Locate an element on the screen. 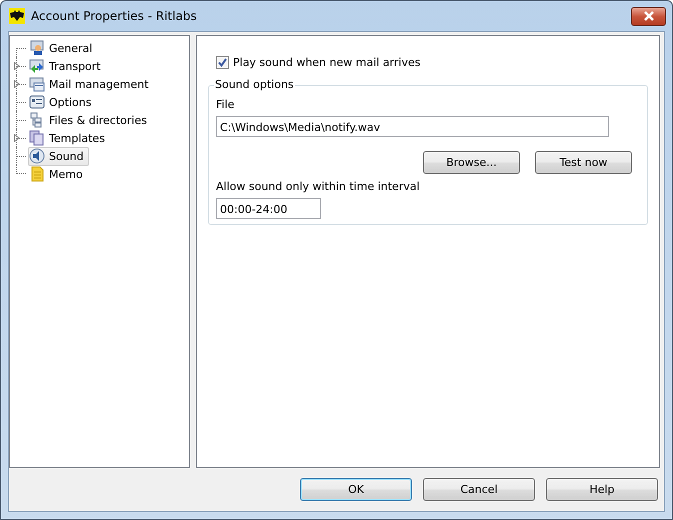 The height and width of the screenshot is (520, 673). bat-logo-icon is located at coordinates (17, 16).